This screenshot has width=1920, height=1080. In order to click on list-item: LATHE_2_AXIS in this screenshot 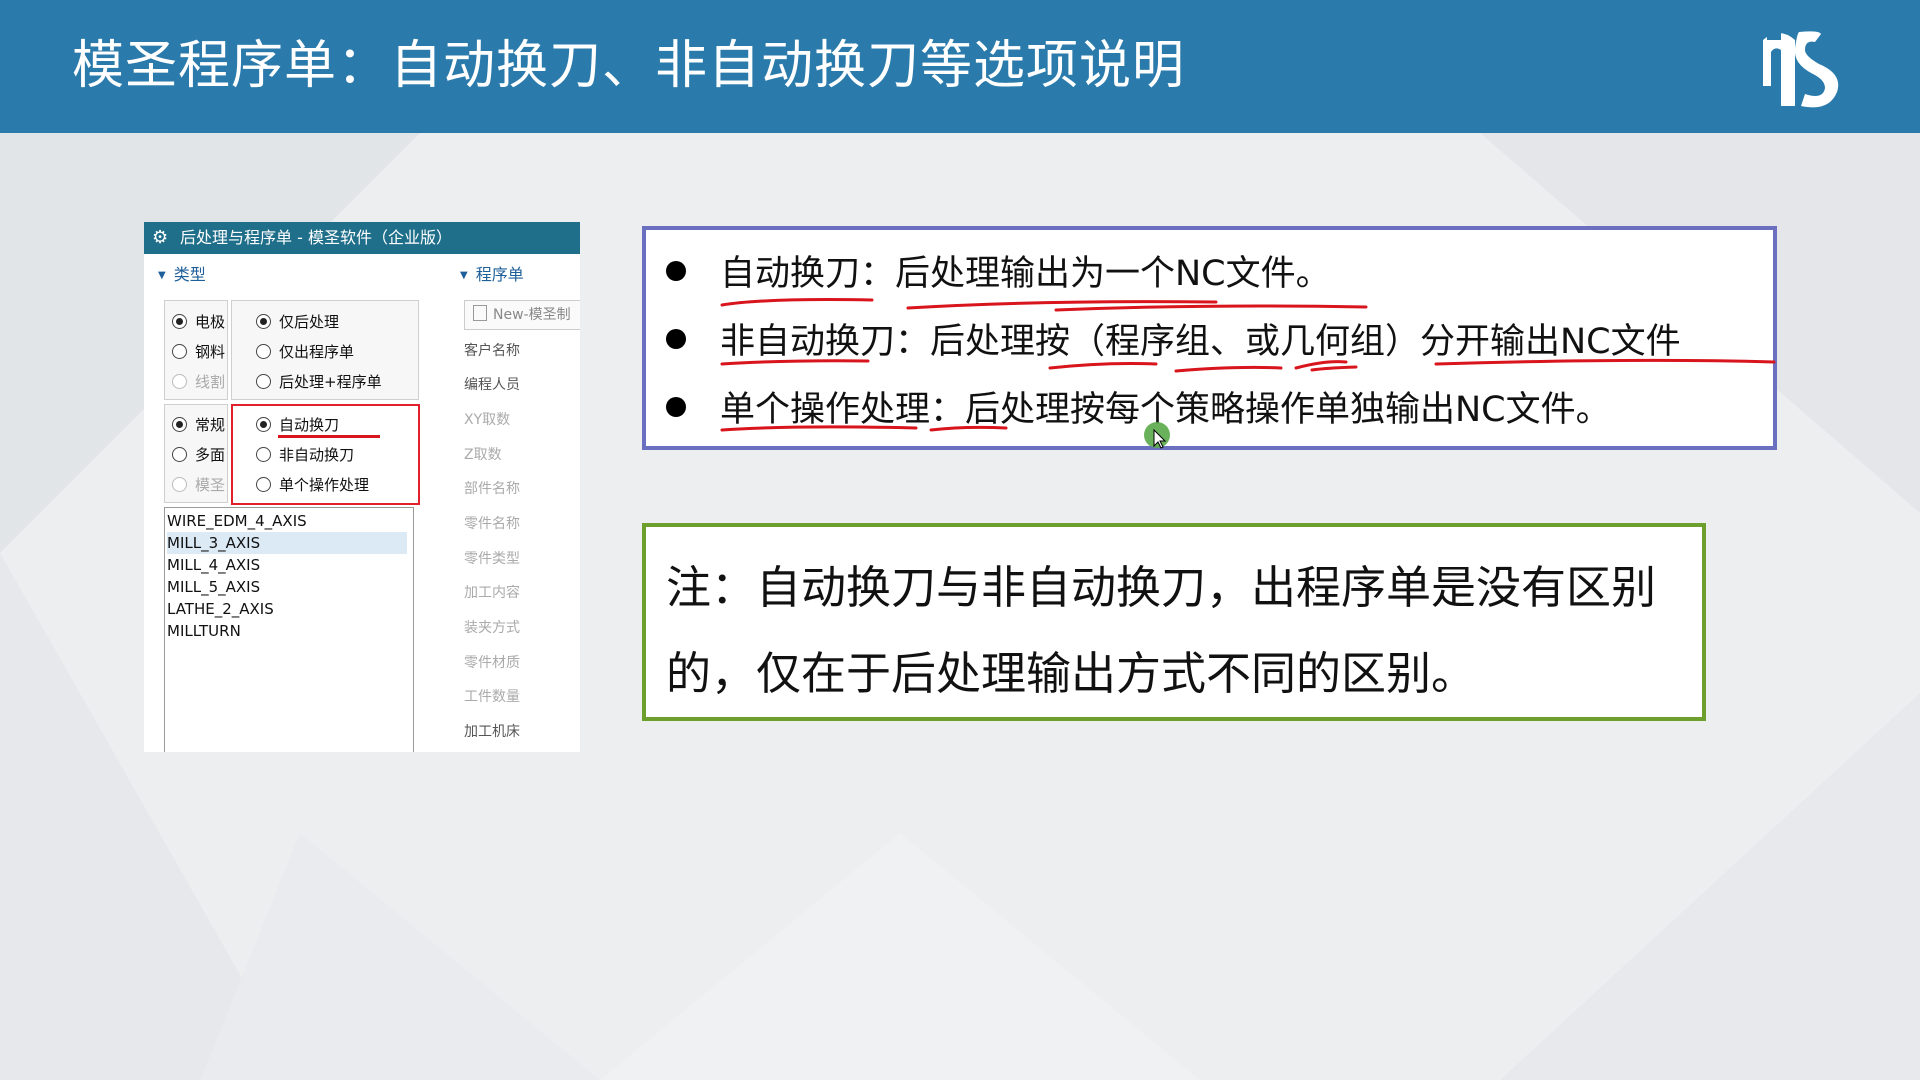, I will do `click(220, 609)`.